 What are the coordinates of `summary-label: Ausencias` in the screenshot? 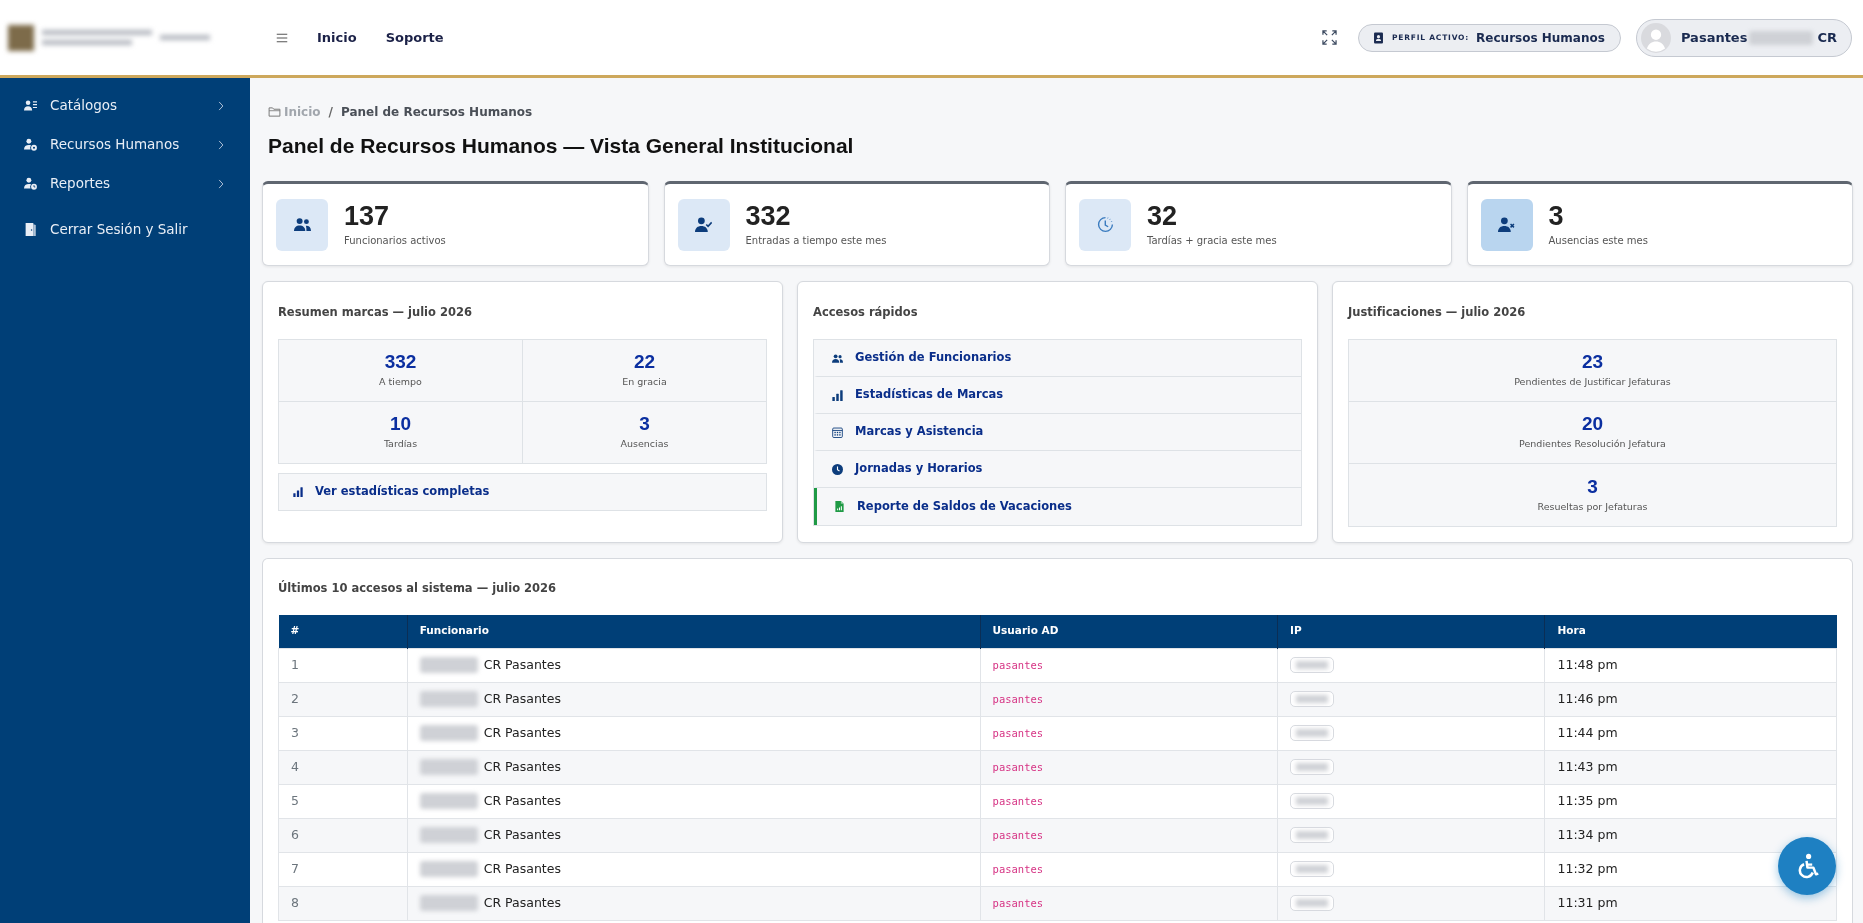 It's located at (644, 444).